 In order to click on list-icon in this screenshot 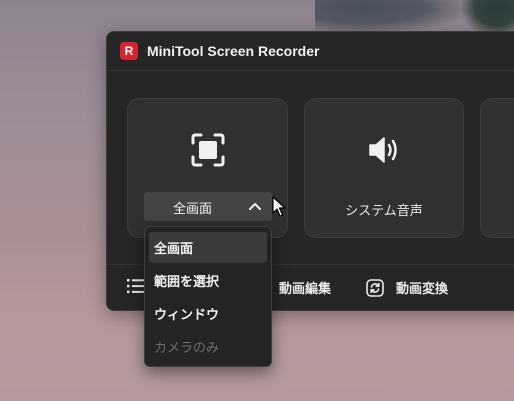, I will do `click(136, 286)`.